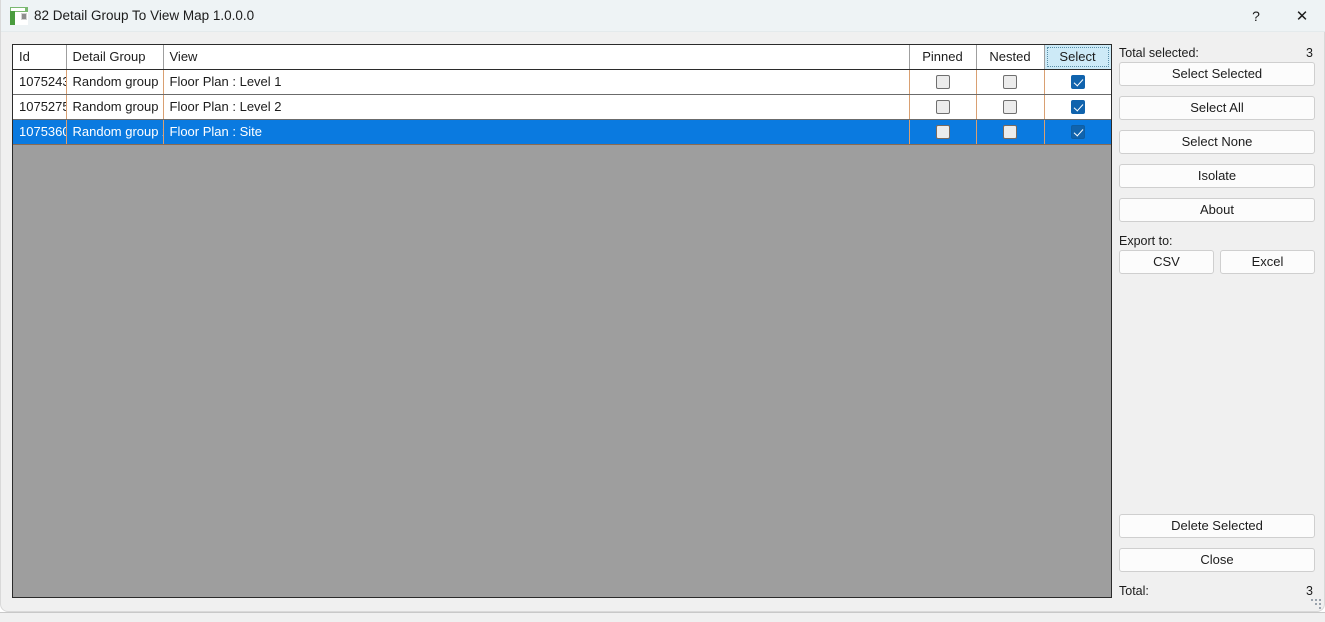 The image size is (1325, 622). Describe the element at coordinates (1256, 16) in the screenshot. I see `help-button: ?` at that location.